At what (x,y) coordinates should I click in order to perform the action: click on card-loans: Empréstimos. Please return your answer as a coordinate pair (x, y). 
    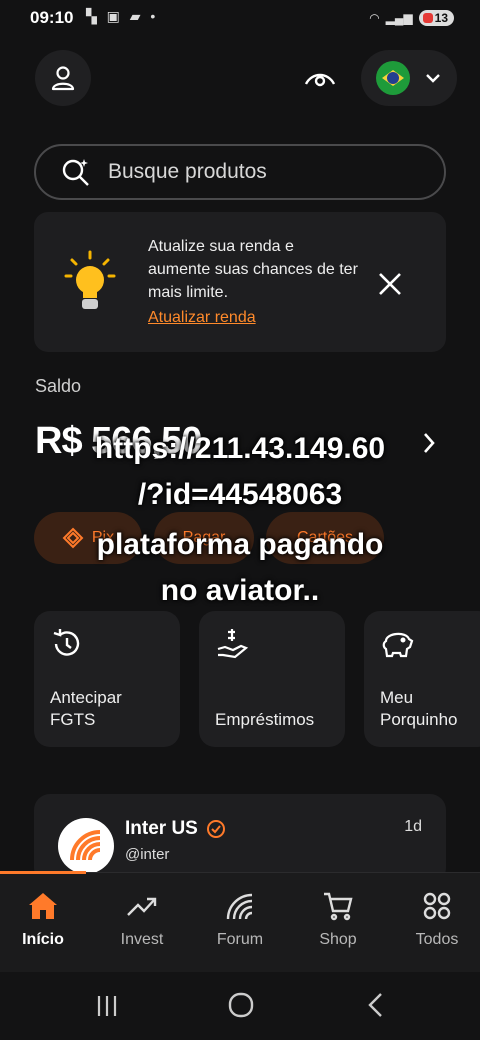
    Looking at the image, I should click on (272, 679).